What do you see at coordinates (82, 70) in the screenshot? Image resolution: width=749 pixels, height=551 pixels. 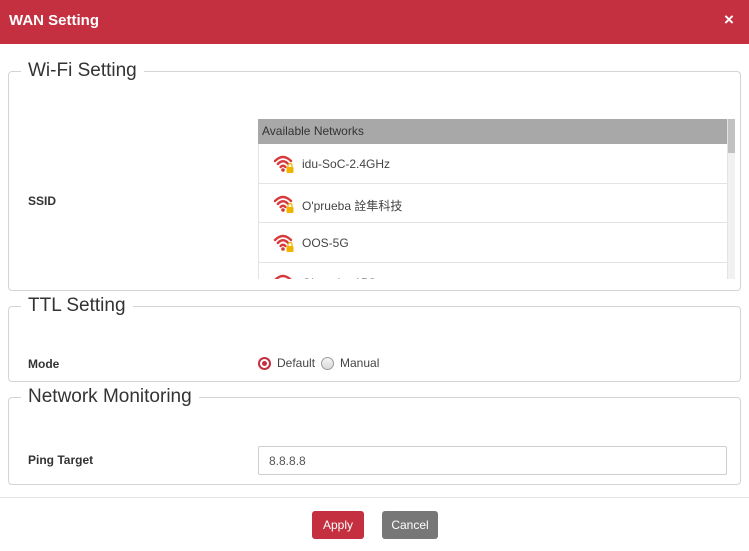 I see `wifi-setting-legend: Wi-Fi Setting` at bounding box center [82, 70].